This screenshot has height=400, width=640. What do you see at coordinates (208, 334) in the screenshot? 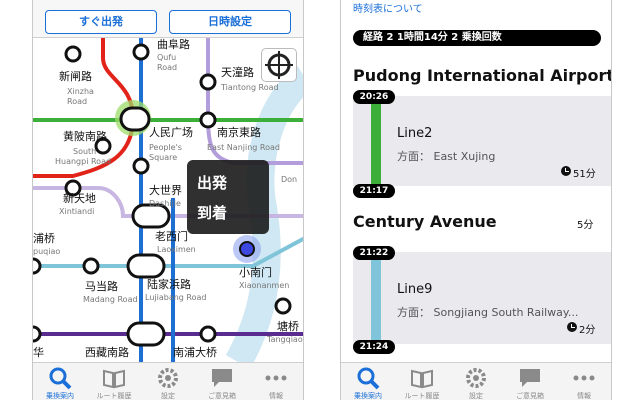
I see `station-nanpu-bridge` at bounding box center [208, 334].